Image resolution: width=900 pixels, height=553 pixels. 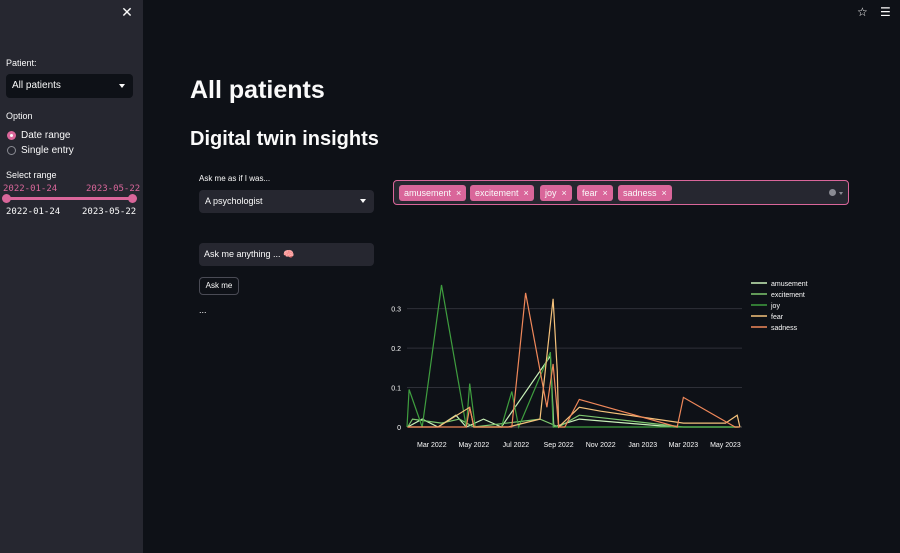 What do you see at coordinates (684, 445) in the screenshot?
I see `x-tick-label: Mar 2023` at bounding box center [684, 445].